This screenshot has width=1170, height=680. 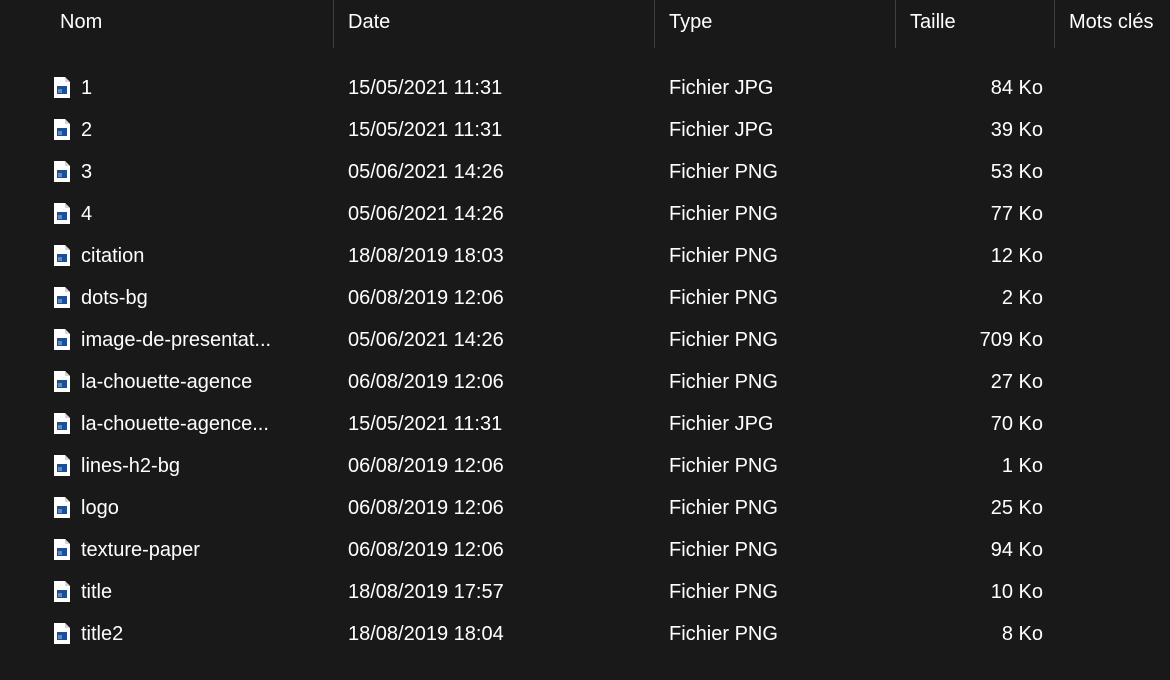 What do you see at coordinates (585, 214) in the screenshot?
I see `file-row: 4 05/06/2021 14:26 Fichier PNG 77 Ko` at bounding box center [585, 214].